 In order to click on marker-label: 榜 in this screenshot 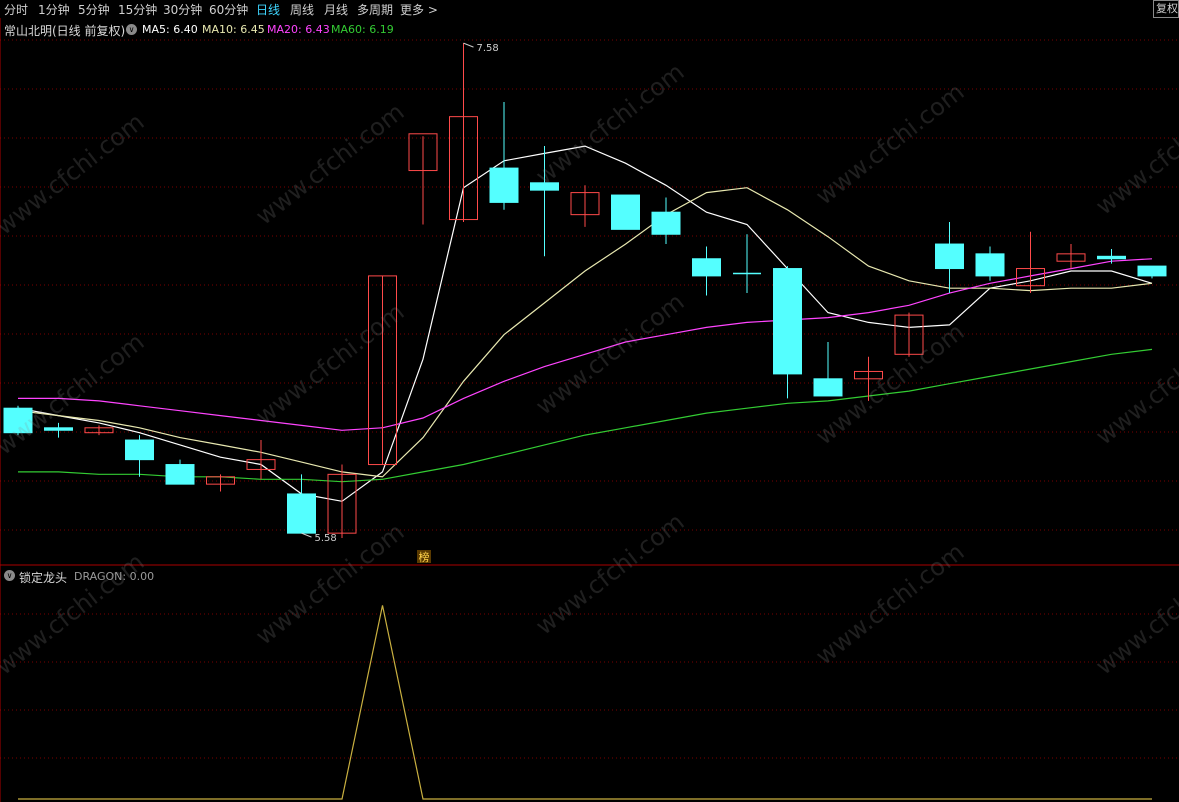, I will do `click(424, 557)`.